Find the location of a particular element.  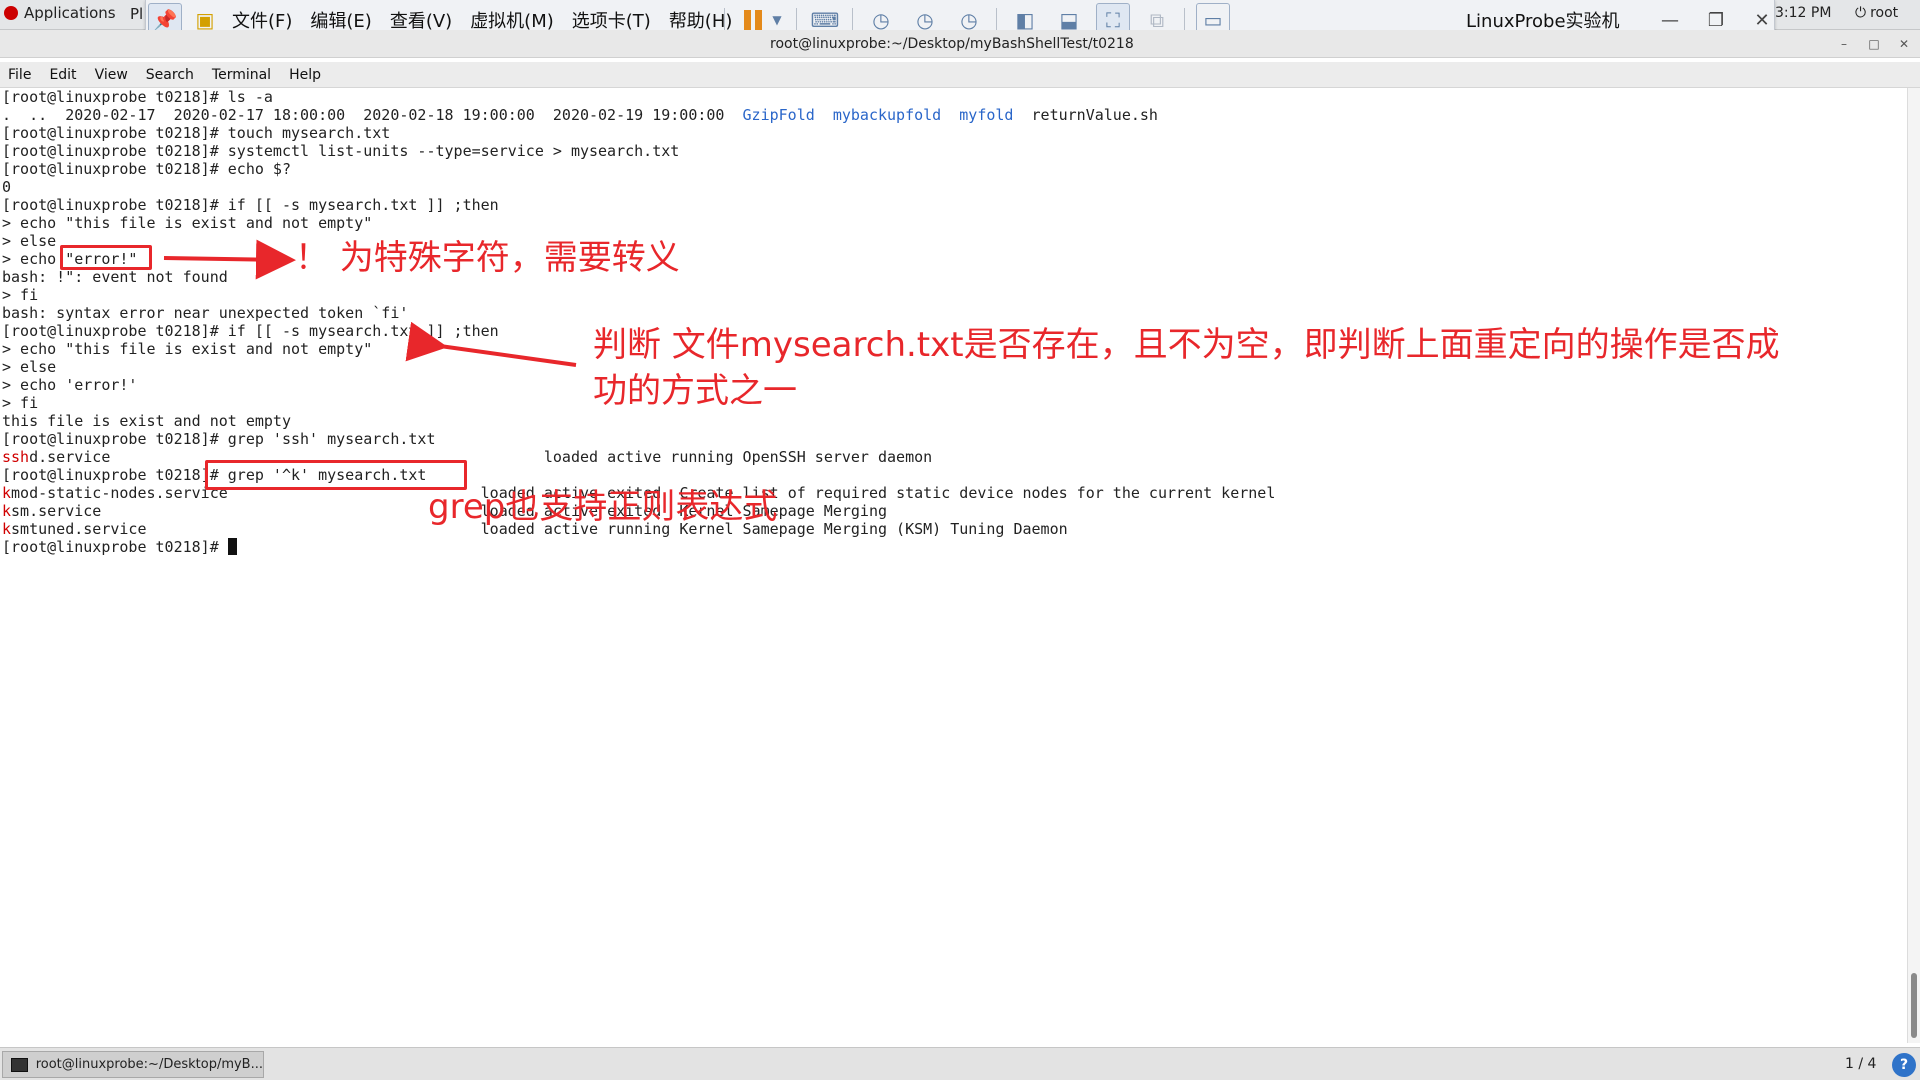

user-menu: ⏻ root is located at coordinates (1876, 13).